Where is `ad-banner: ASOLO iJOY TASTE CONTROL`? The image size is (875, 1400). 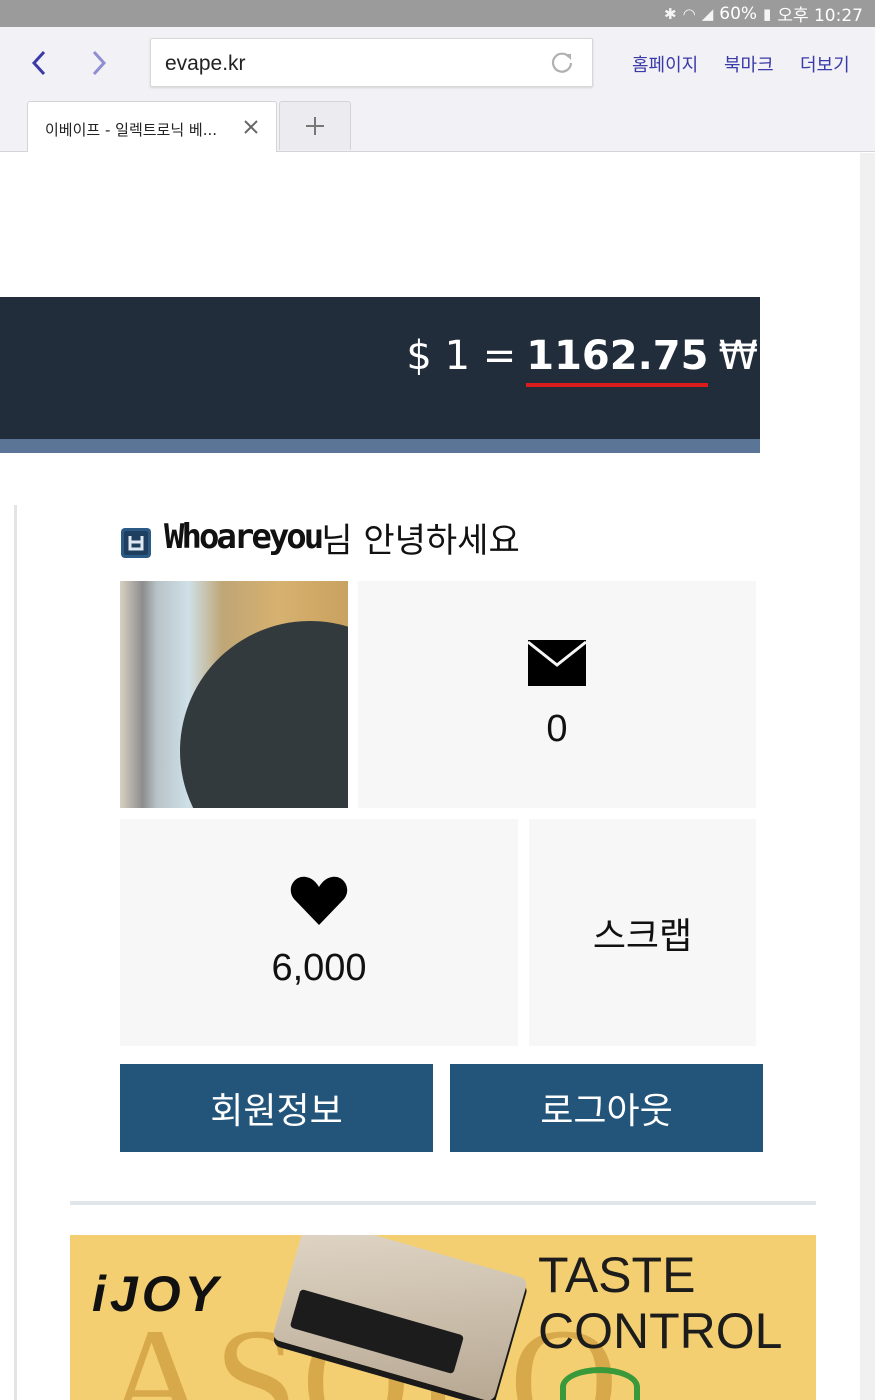 ad-banner: ASOLO iJOY TASTE CONTROL is located at coordinates (443, 1317).